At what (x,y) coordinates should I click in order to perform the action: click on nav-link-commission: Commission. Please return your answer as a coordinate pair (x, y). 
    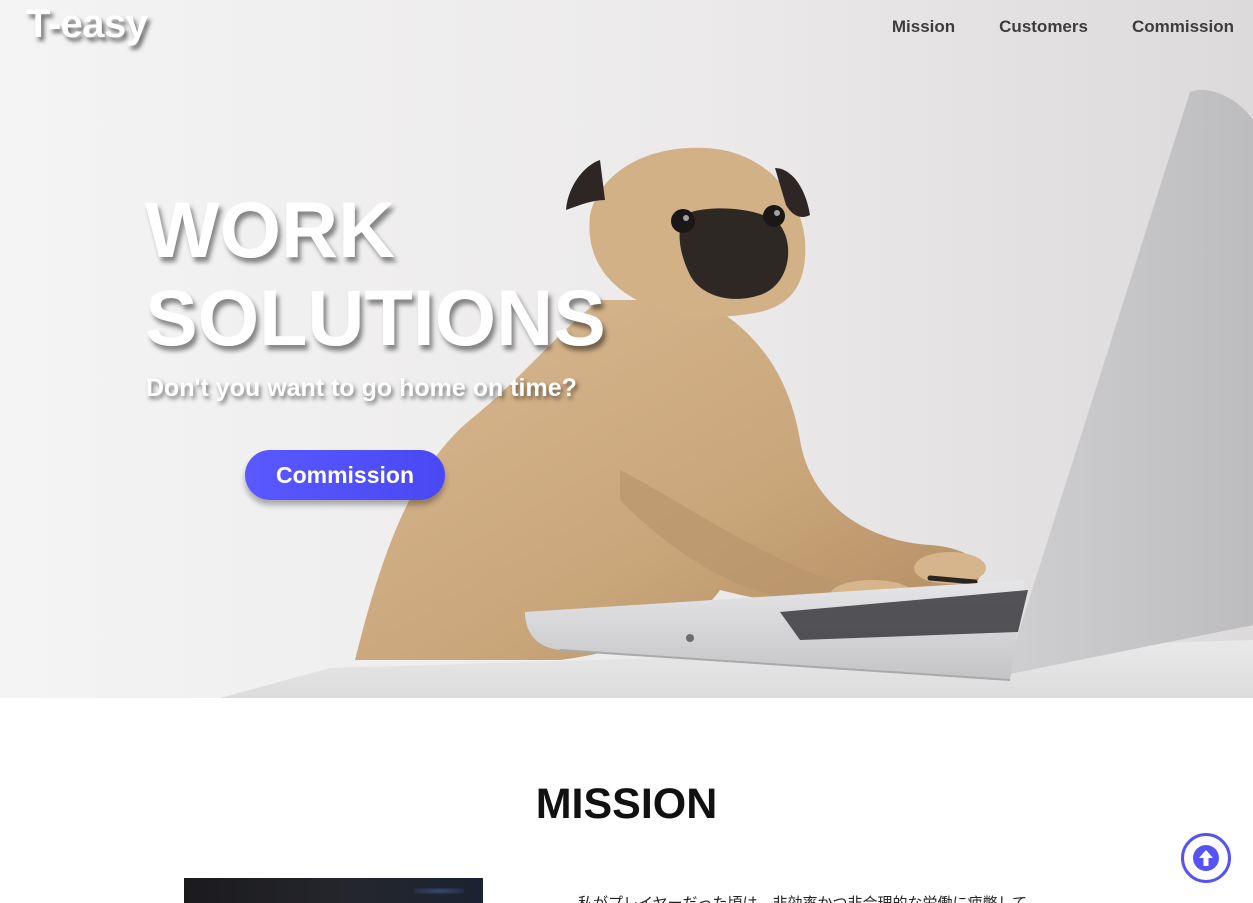
    Looking at the image, I should click on (1183, 27).